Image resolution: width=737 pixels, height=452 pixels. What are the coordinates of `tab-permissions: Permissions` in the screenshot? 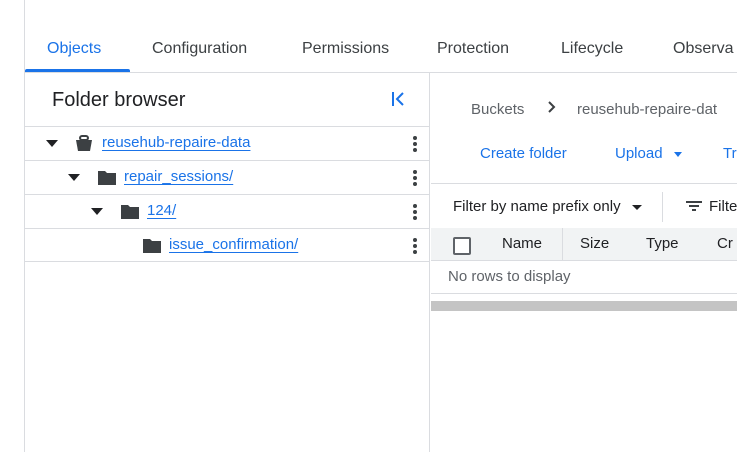 It's located at (345, 56).